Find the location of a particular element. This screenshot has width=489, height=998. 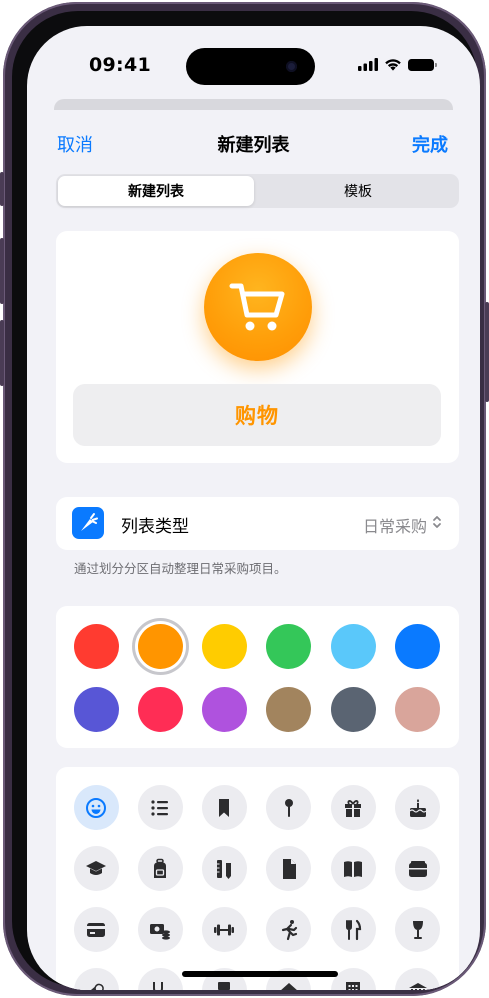

list-type-value: 日常采购 is located at coordinates (394, 526).